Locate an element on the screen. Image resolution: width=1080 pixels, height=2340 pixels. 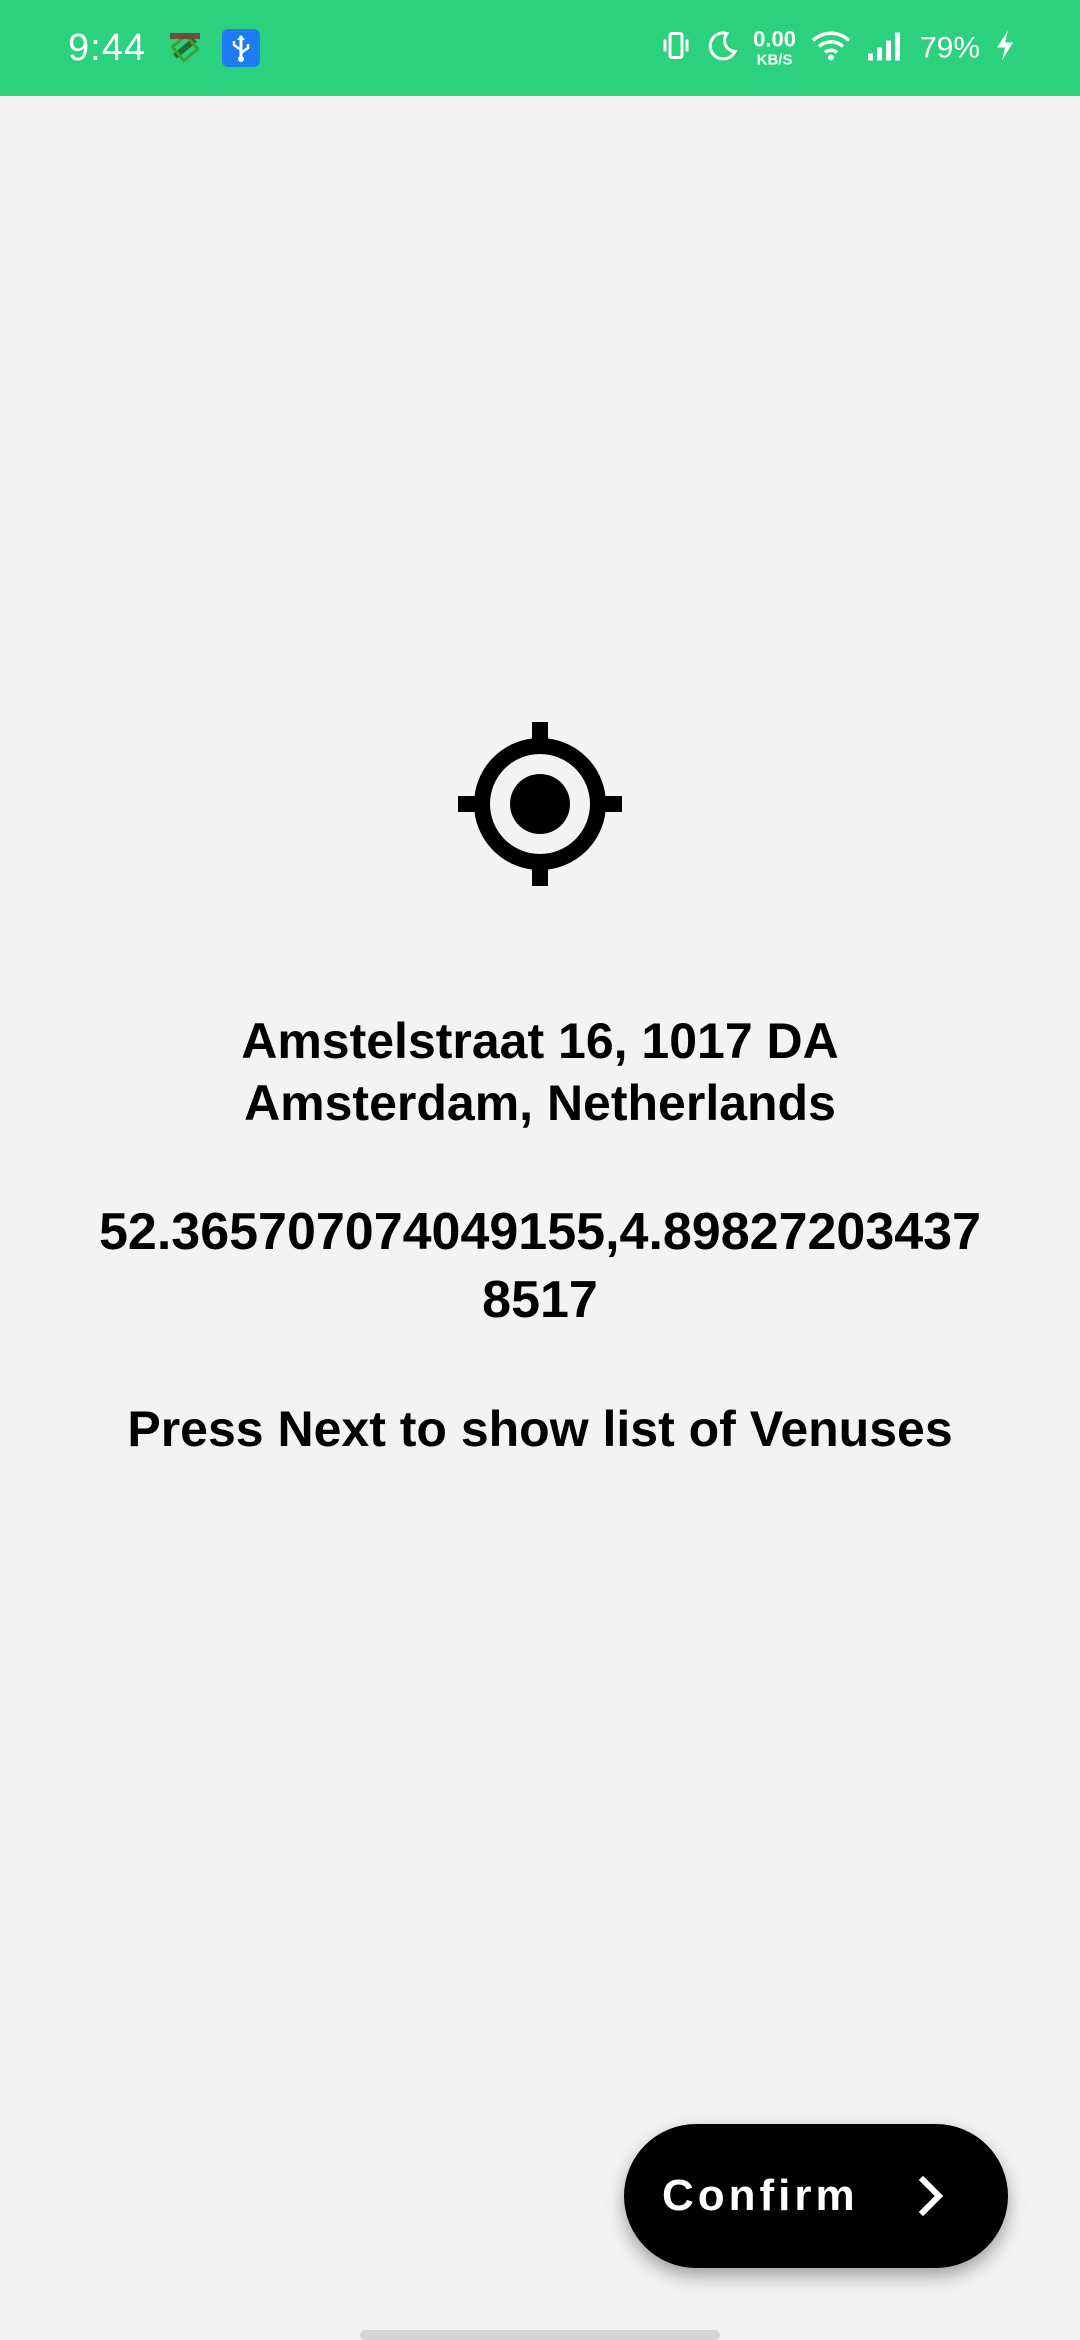
wifi-icon is located at coordinates (831, 48).